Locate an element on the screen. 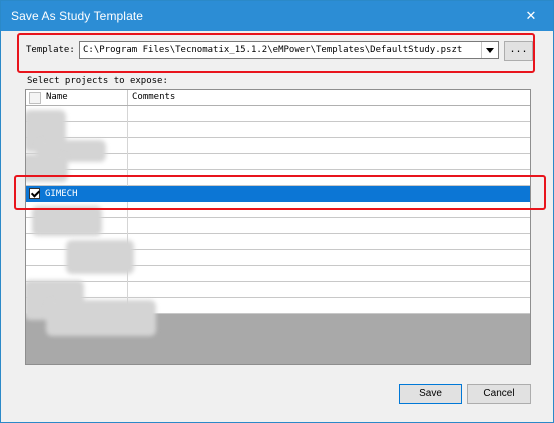  column-header-comments: Comments is located at coordinates (153, 97).